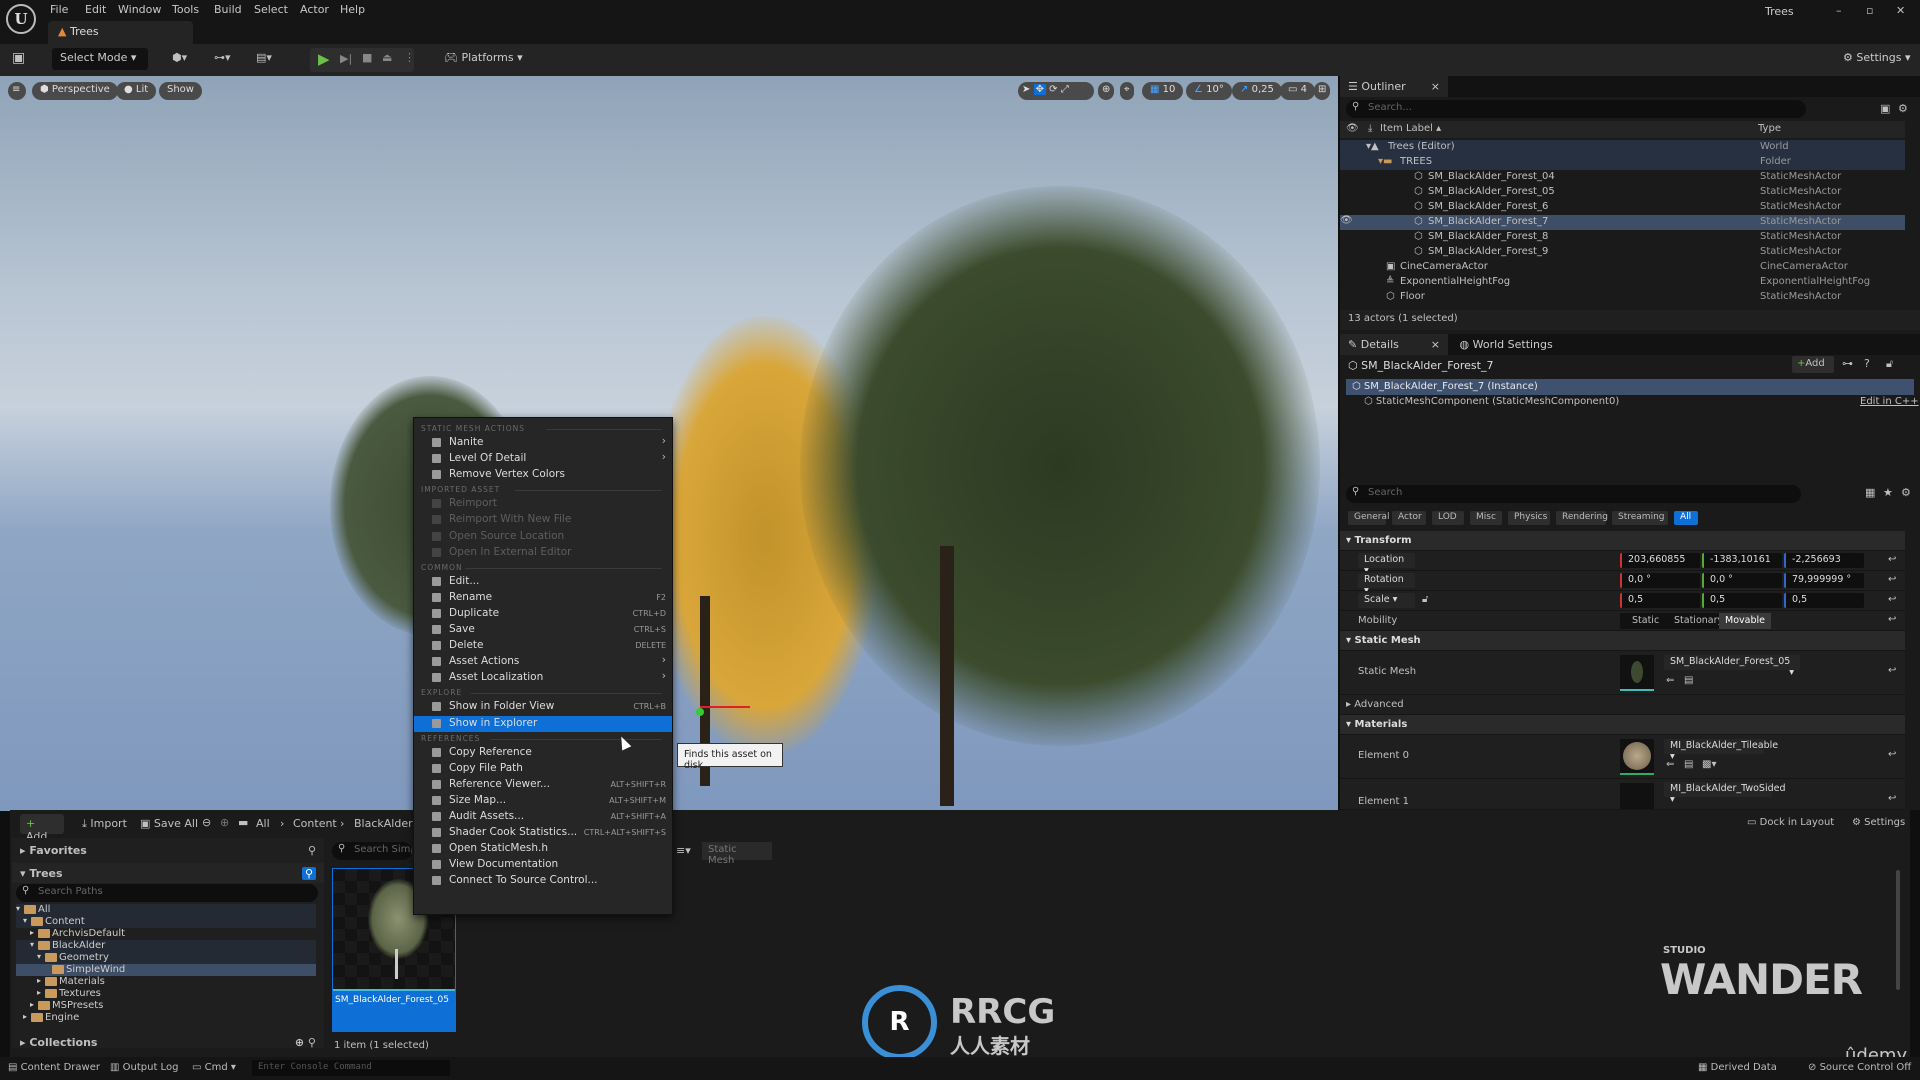  Describe the element at coordinates (1409, 518) in the screenshot. I see `filter-actor: Actor` at that location.